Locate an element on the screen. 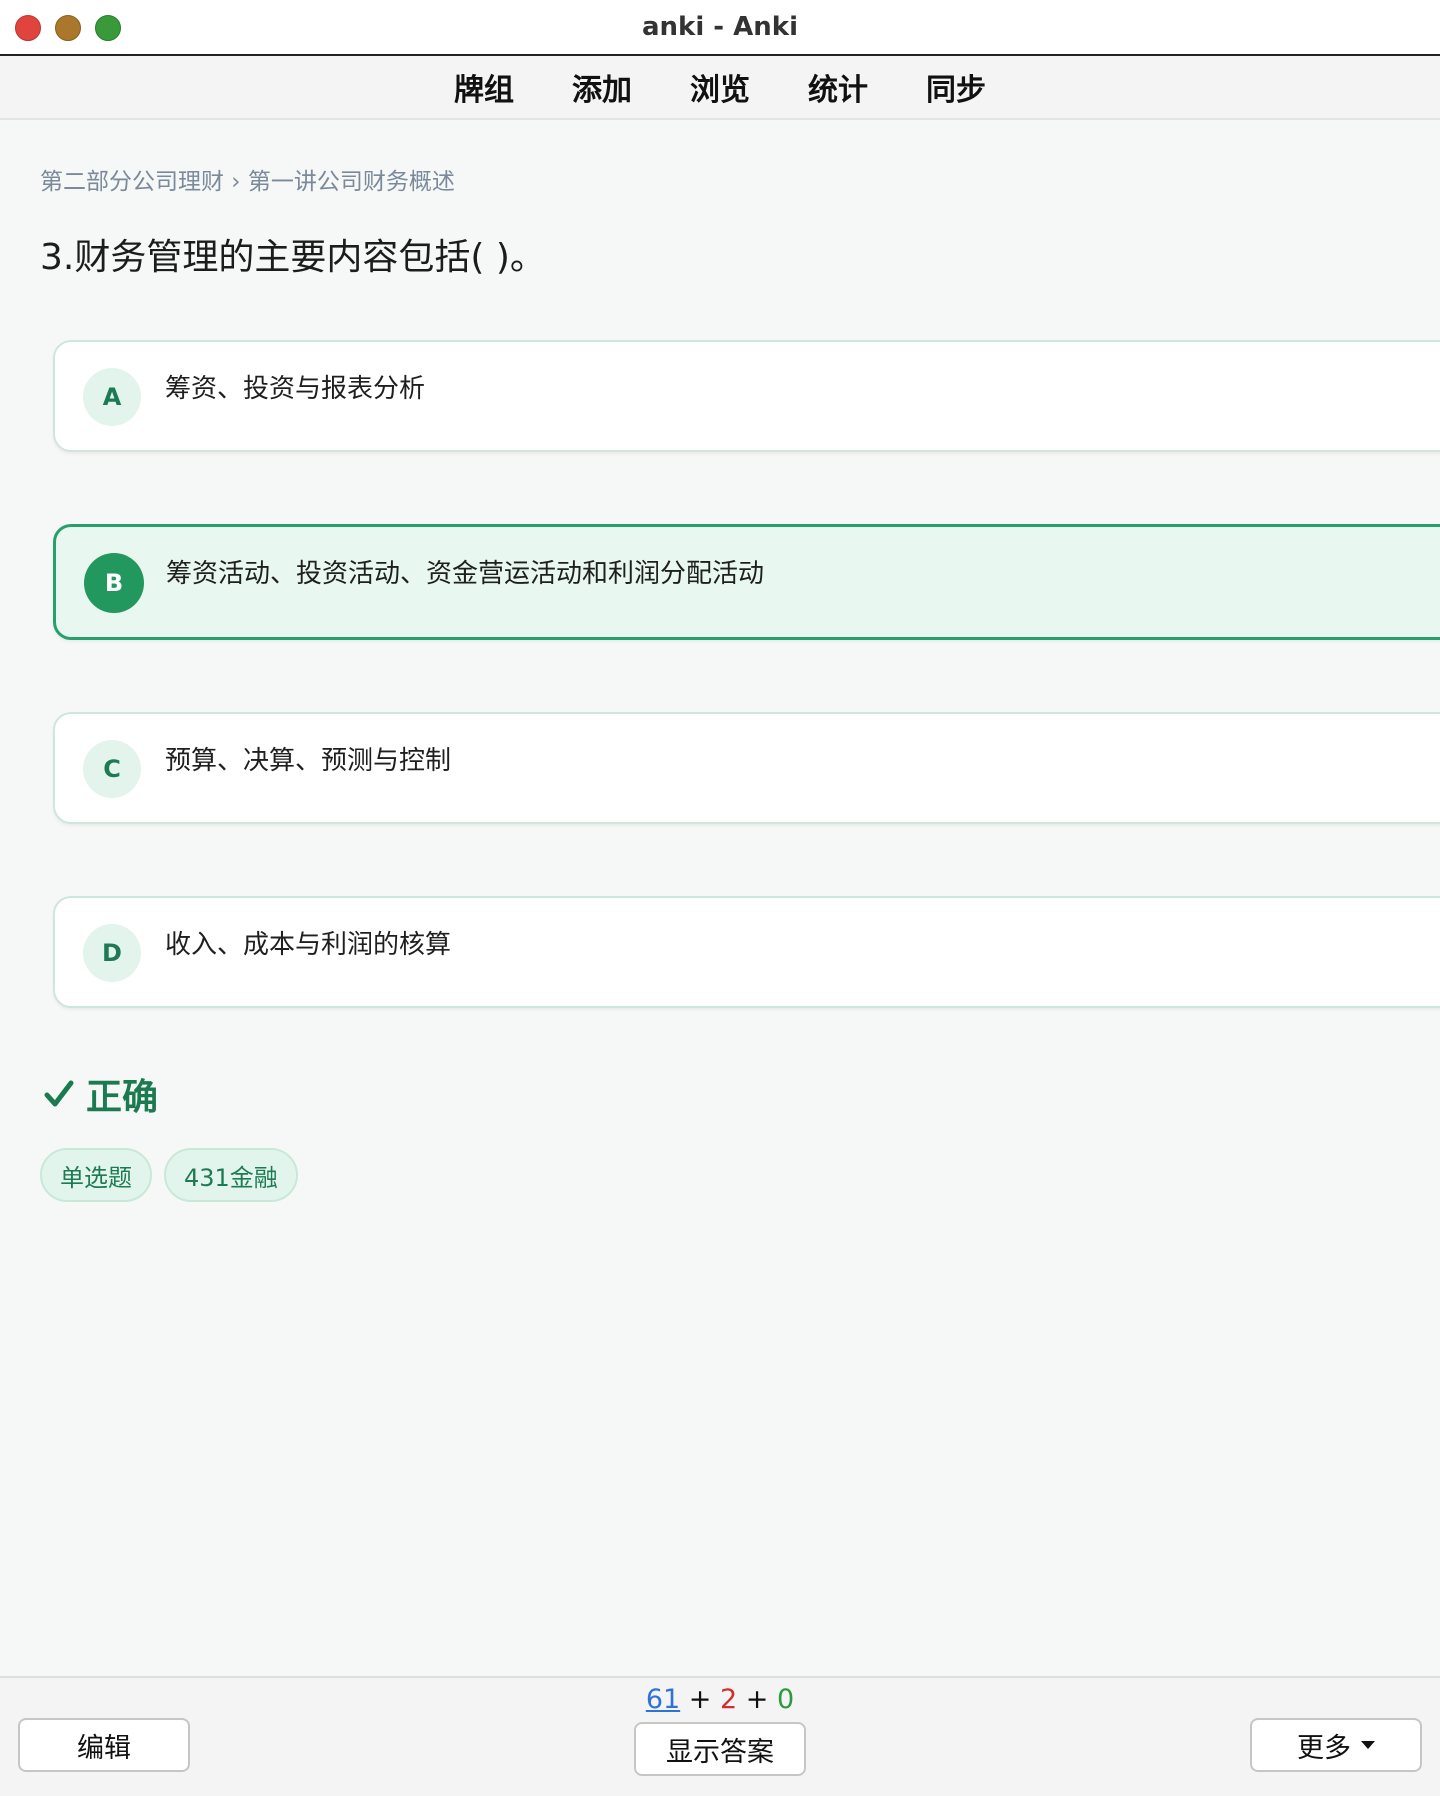 The height and width of the screenshot is (1796, 1440). review-count: 0 is located at coordinates (785, 1699).